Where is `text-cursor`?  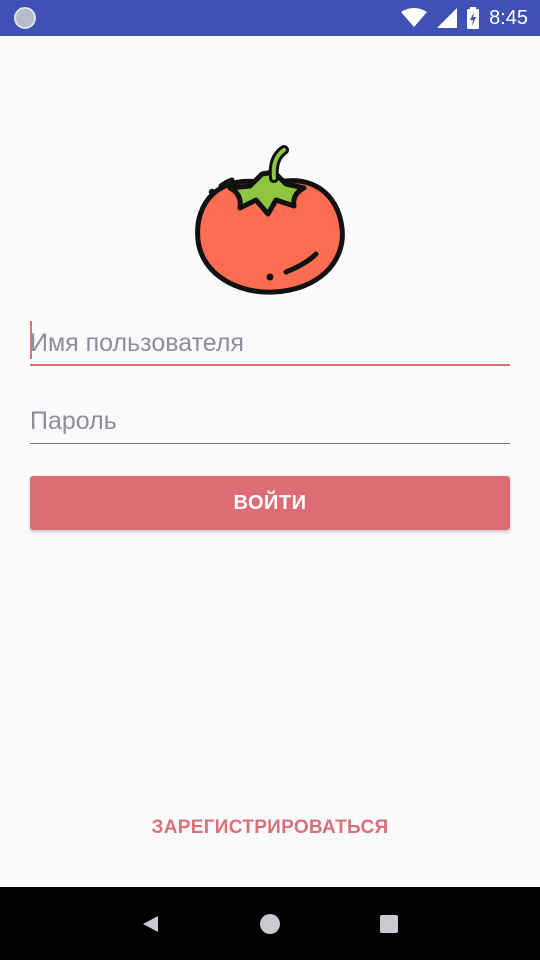
text-cursor is located at coordinates (31, 340).